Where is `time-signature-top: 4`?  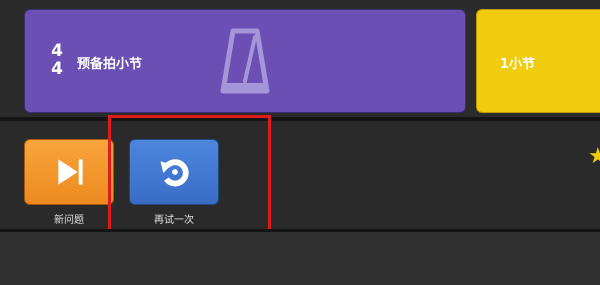 time-signature-top: 4 is located at coordinates (57, 51).